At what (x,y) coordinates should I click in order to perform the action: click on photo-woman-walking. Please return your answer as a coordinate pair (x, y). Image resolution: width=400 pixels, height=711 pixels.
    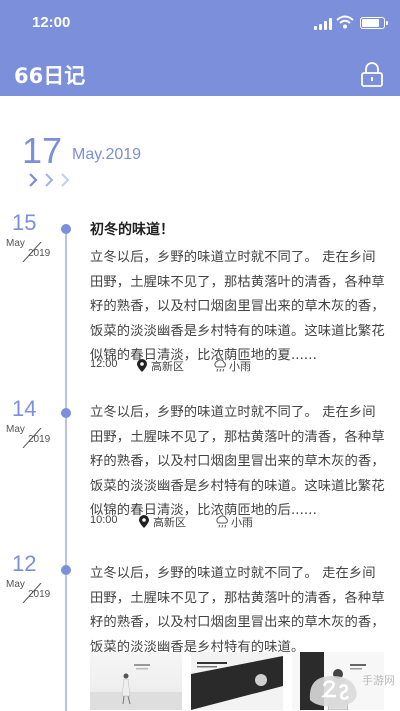
    Looking at the image, I should click on (136, 687).